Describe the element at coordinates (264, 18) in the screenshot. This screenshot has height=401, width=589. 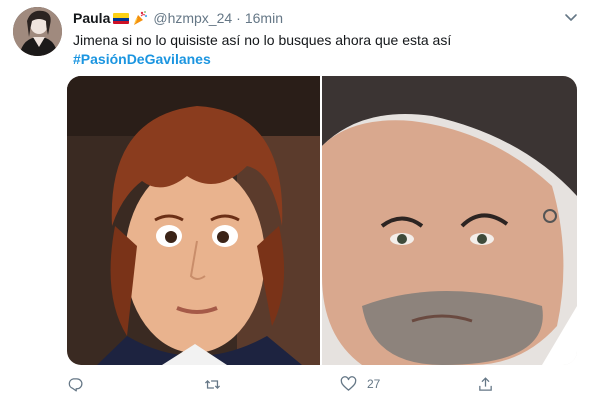
I see `tweet-timestamp: 16min` at that location.